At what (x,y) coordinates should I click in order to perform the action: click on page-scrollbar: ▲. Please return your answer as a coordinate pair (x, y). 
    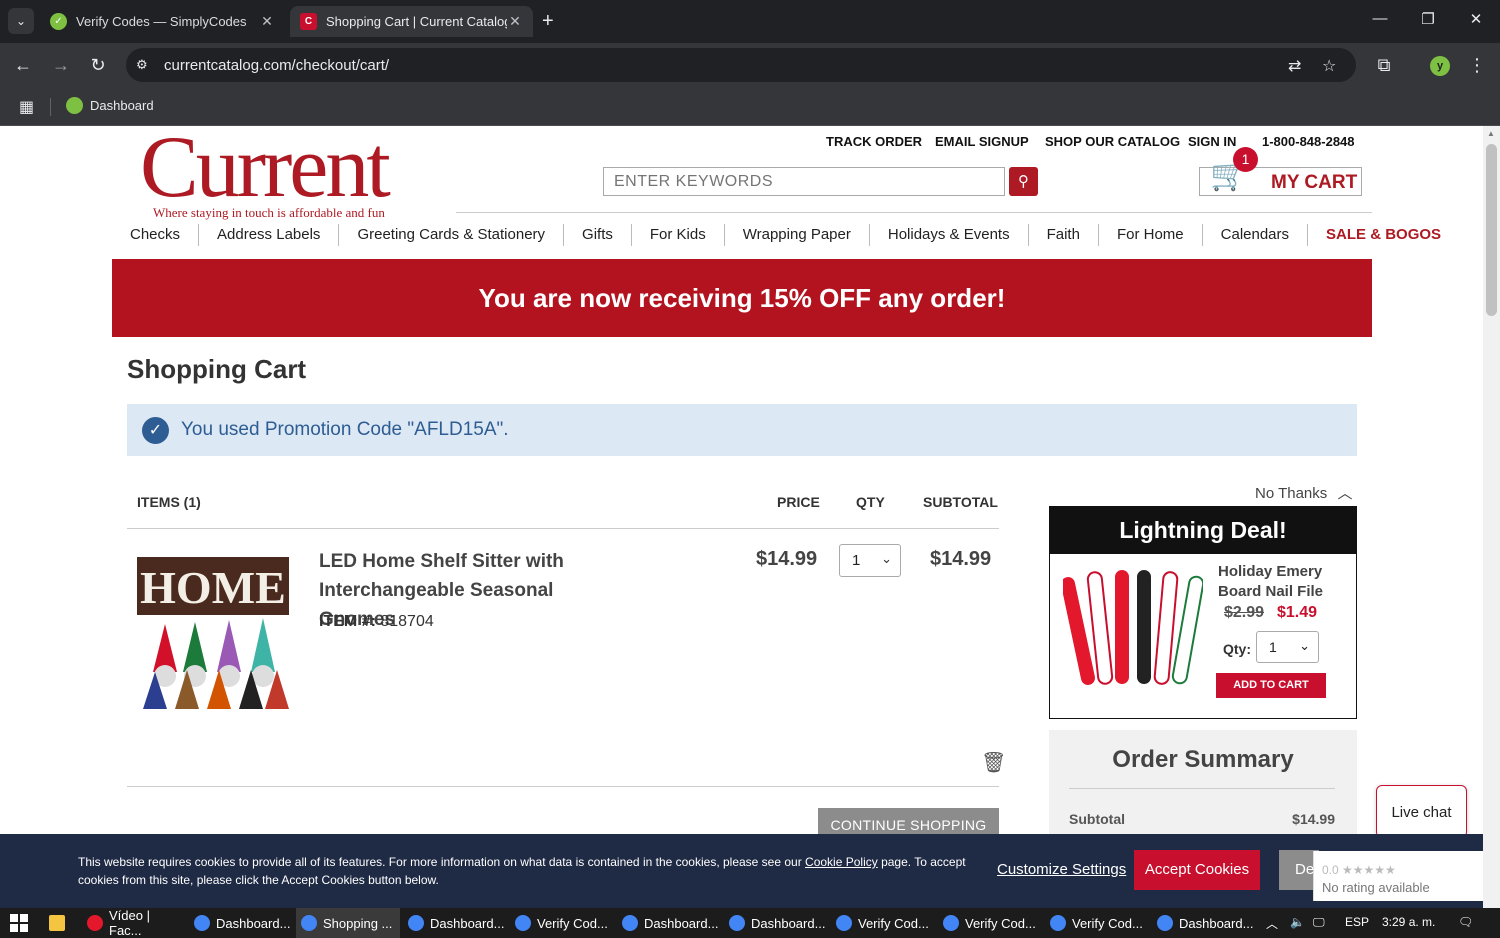
    Looking at the image, I should click on (1491, 517).